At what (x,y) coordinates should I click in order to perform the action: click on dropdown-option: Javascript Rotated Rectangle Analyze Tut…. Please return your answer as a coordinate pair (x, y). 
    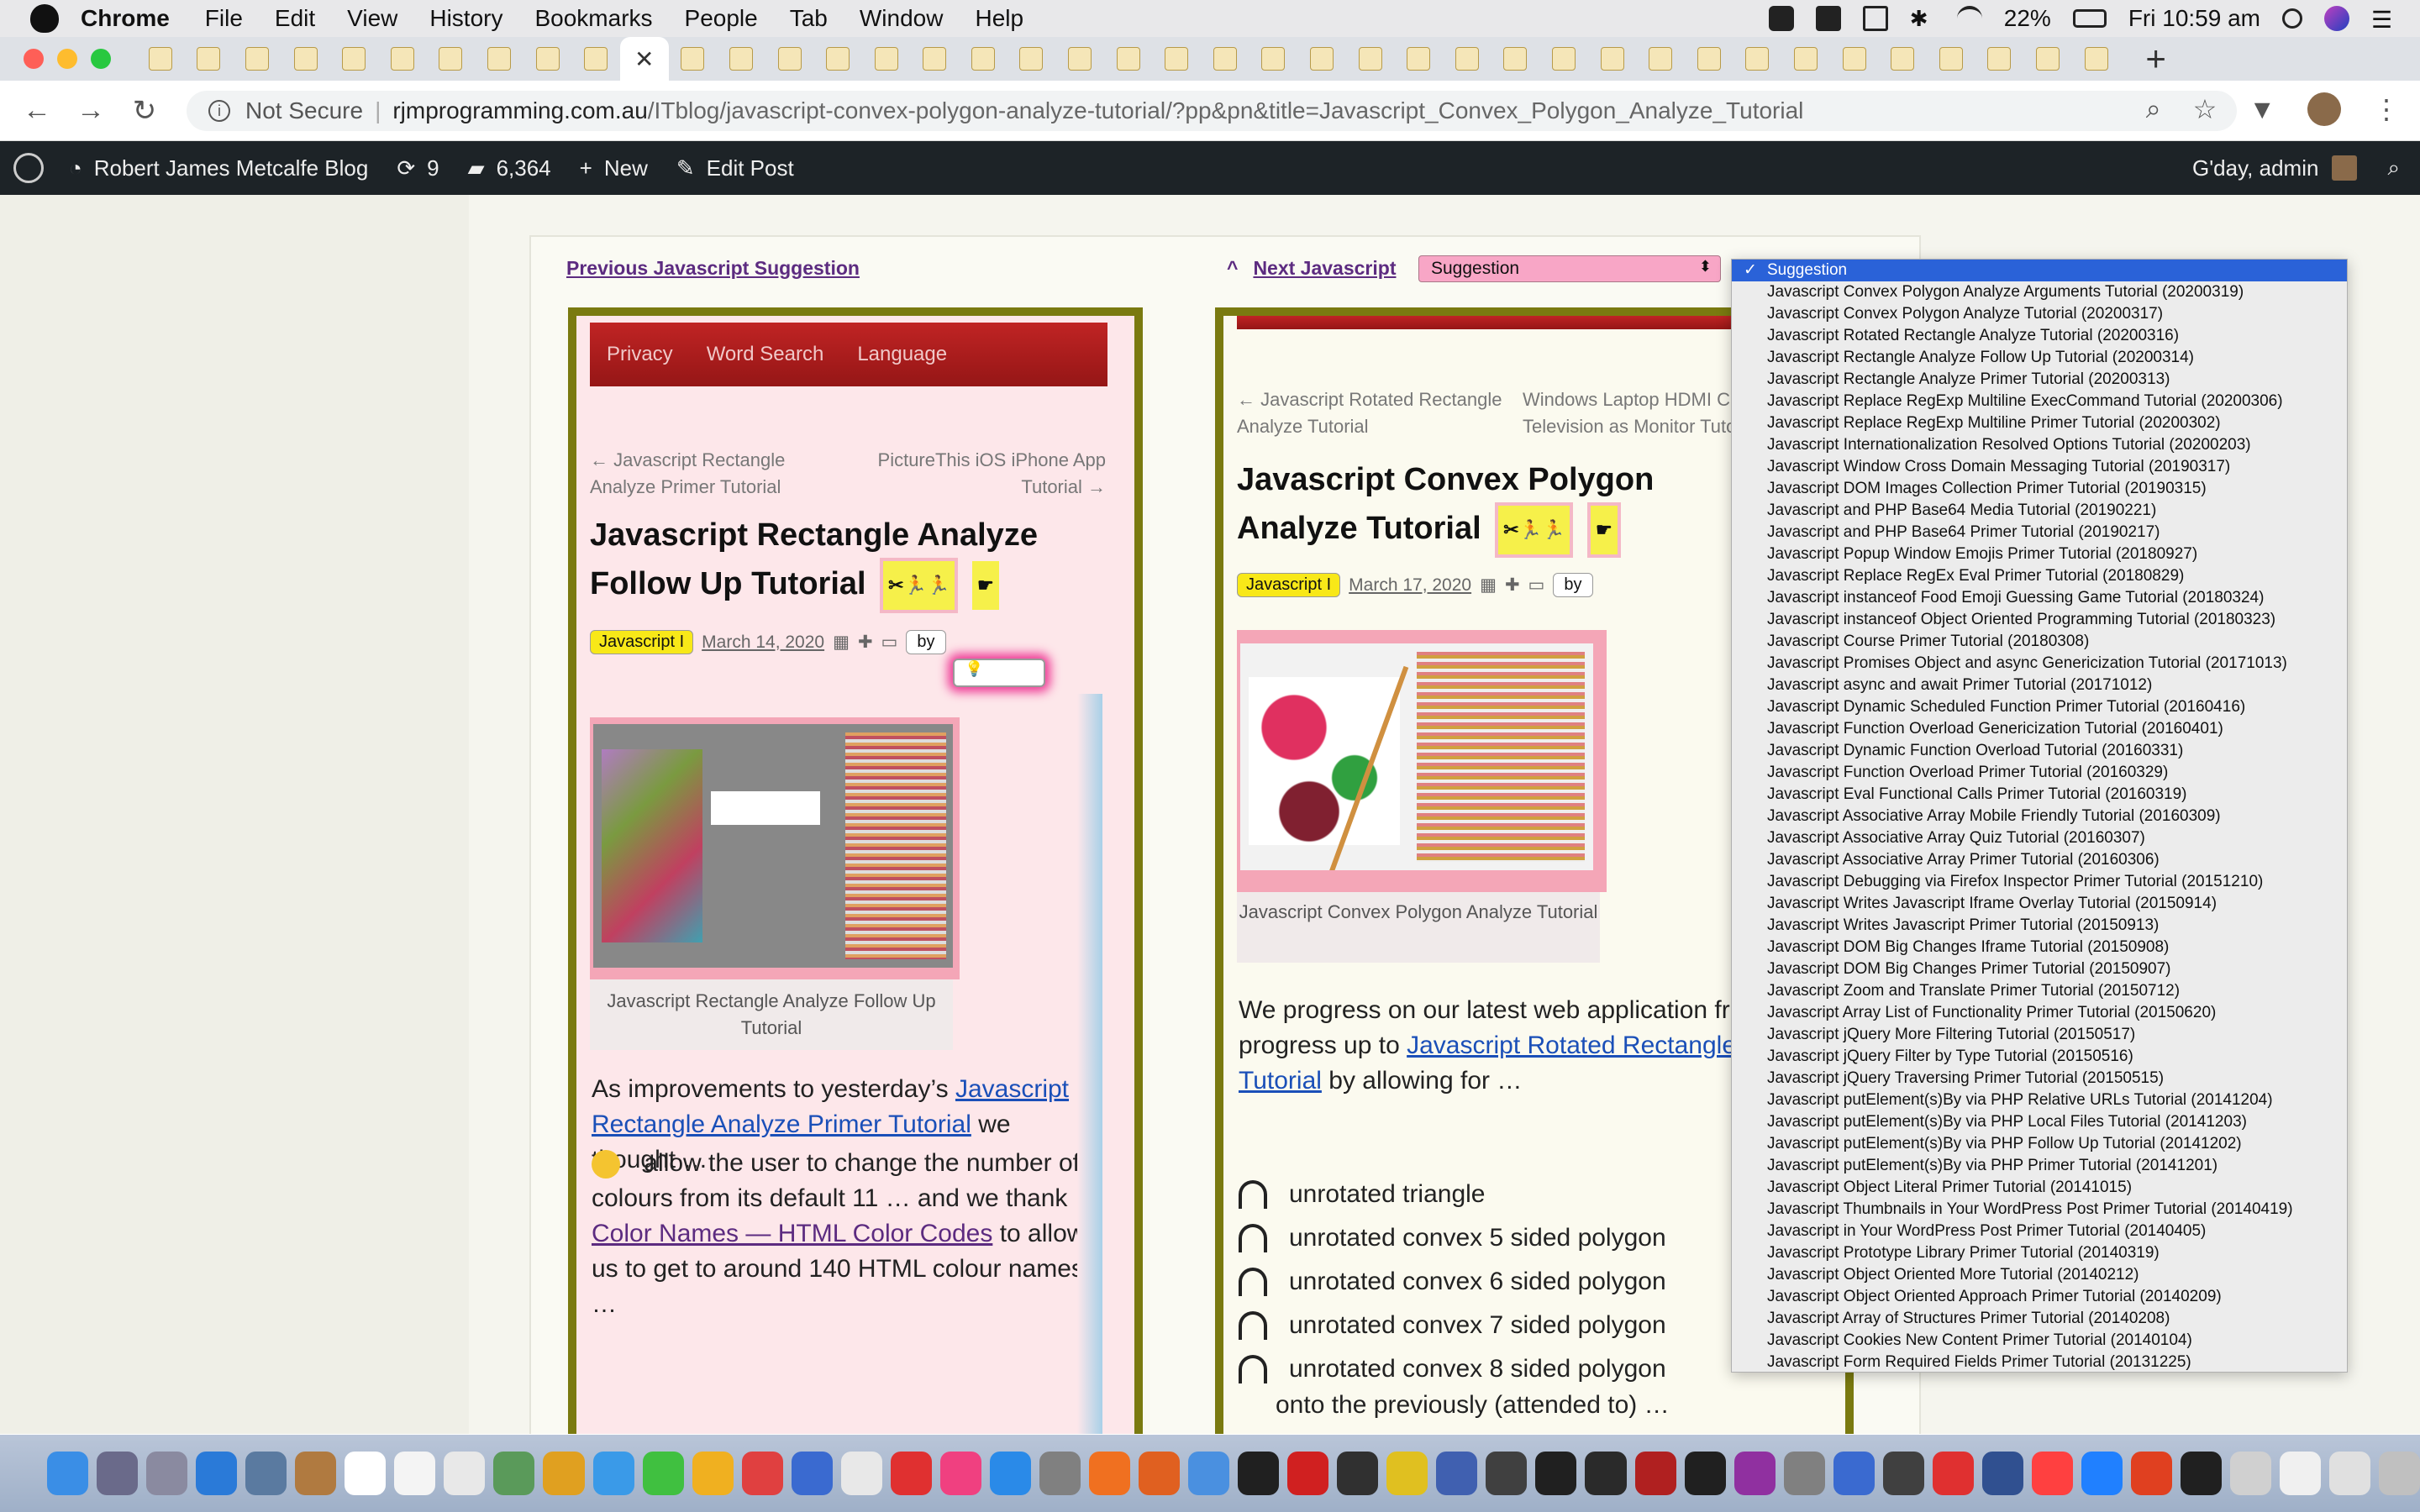
    Looking at the image, I should click on (2040, 336).